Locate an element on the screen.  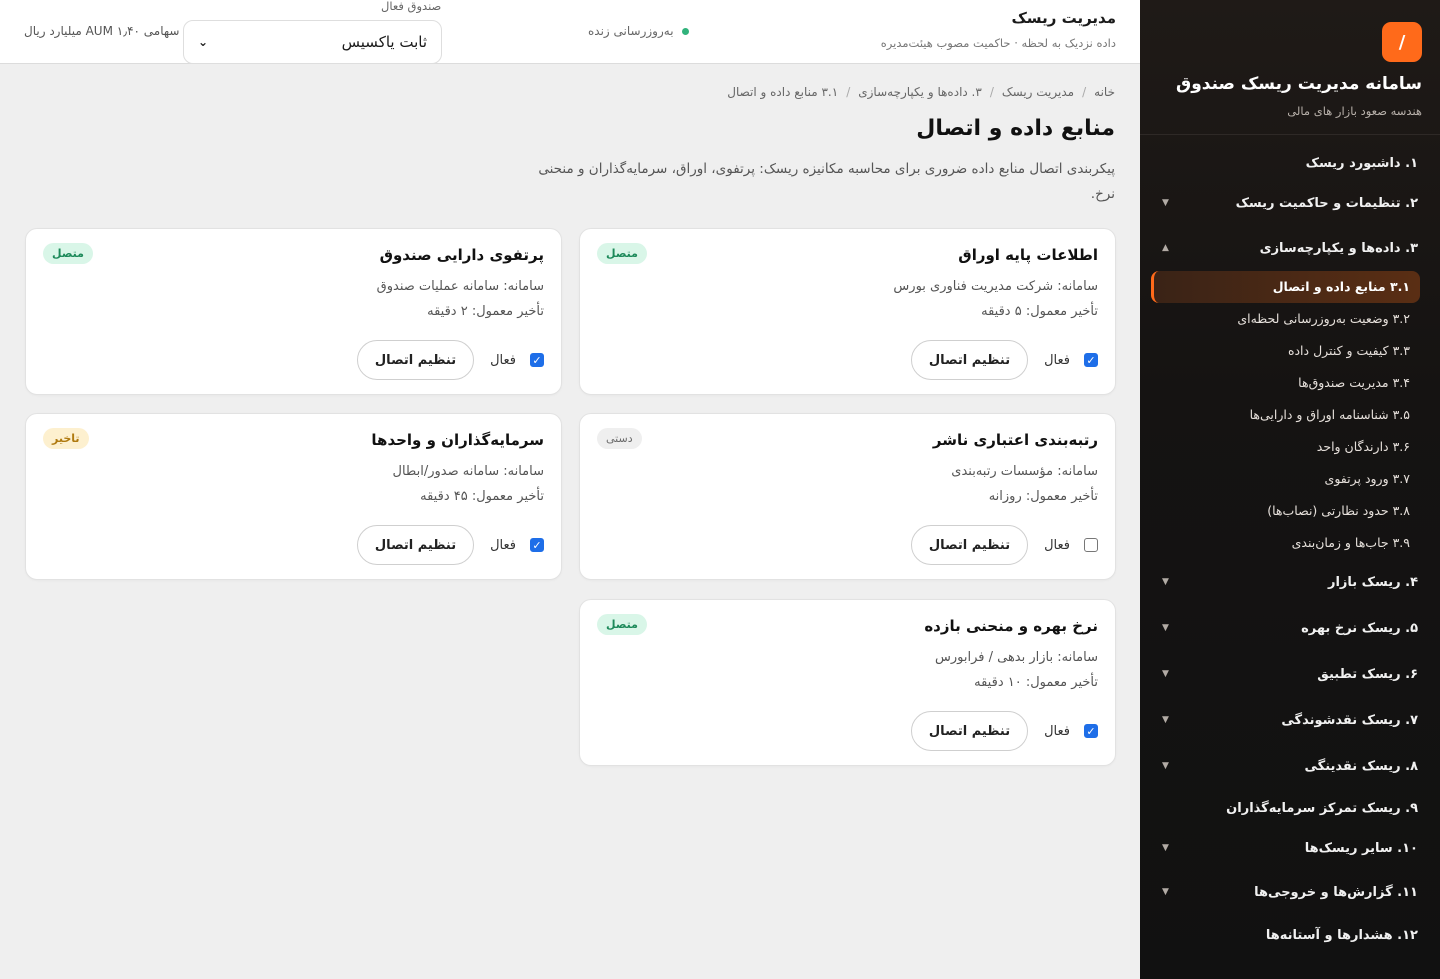
sidebar-item-label: ۹. ریسک تمرکز سرمایه‌گذاران is located at coordinates (1322, 808).